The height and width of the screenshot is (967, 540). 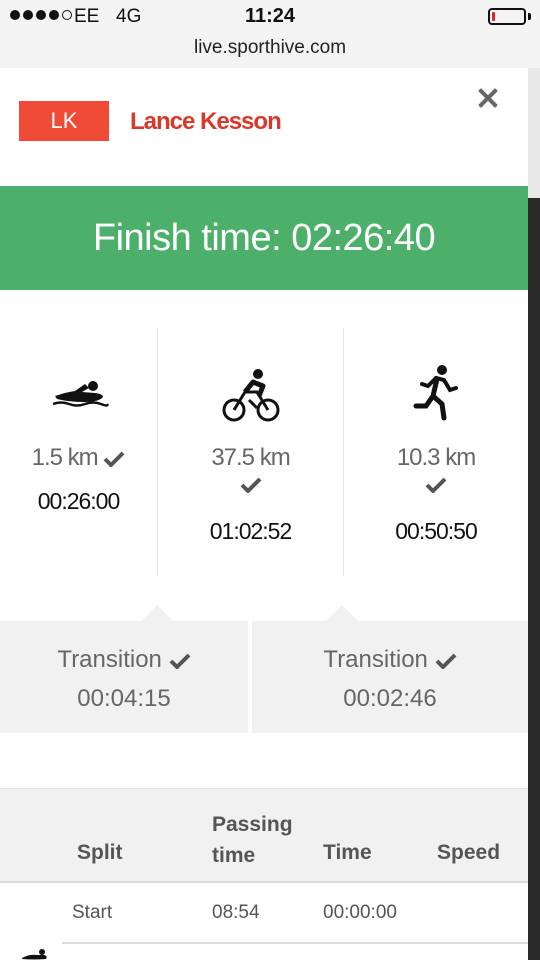 I want to click on background-page-edge, so click(x=534, y=514).